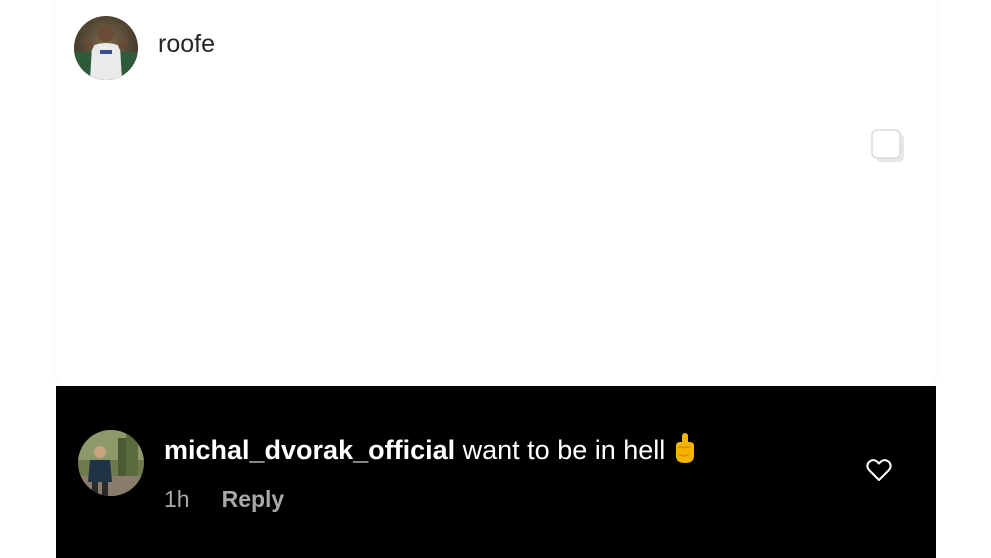 Image resolution: width=991 pixels, height=558 pixels. What do you see at coordinates (177, 499) in the screenshot?
I see `comment-timestamp: 1h` at bounding box center [177, 499].